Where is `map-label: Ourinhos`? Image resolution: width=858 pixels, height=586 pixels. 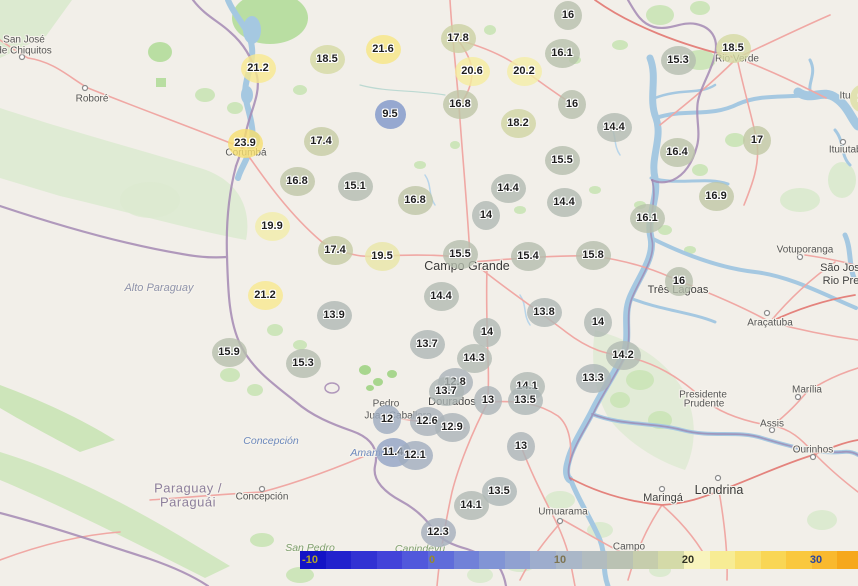 map-label: Ourinhos is located at coordinates (813, 450).